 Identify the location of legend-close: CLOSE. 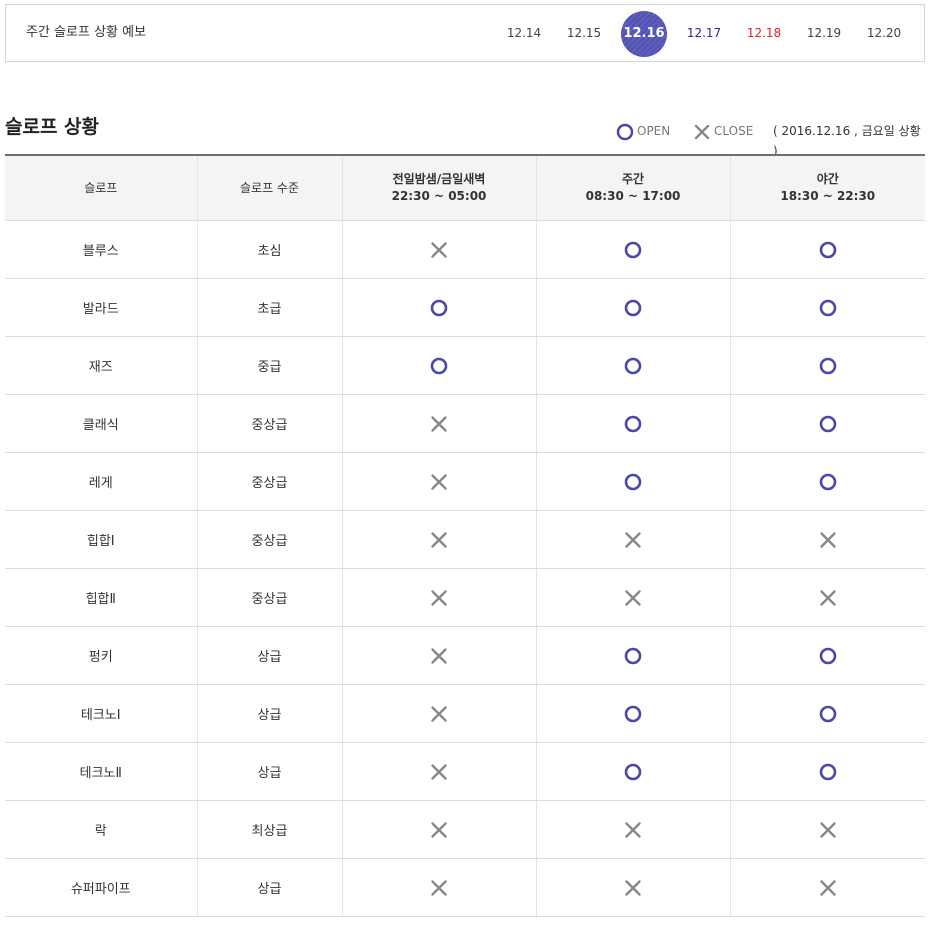
(723, 131).